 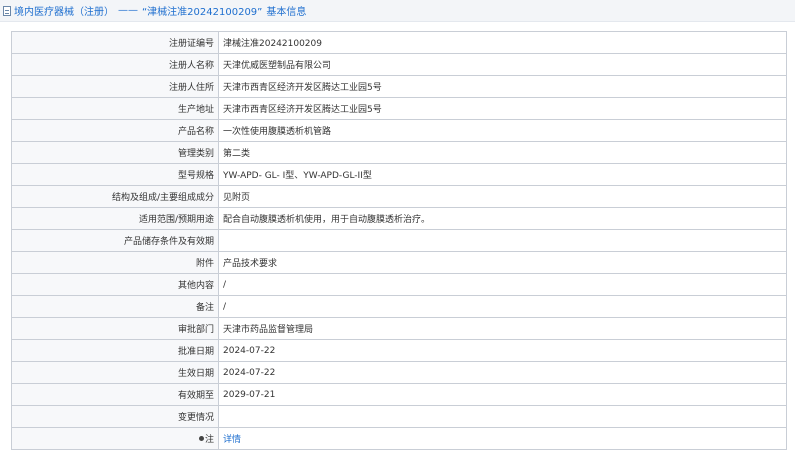 I want to click on table-row: 批准日期 2024-07-22, so click(x=399, y=350).